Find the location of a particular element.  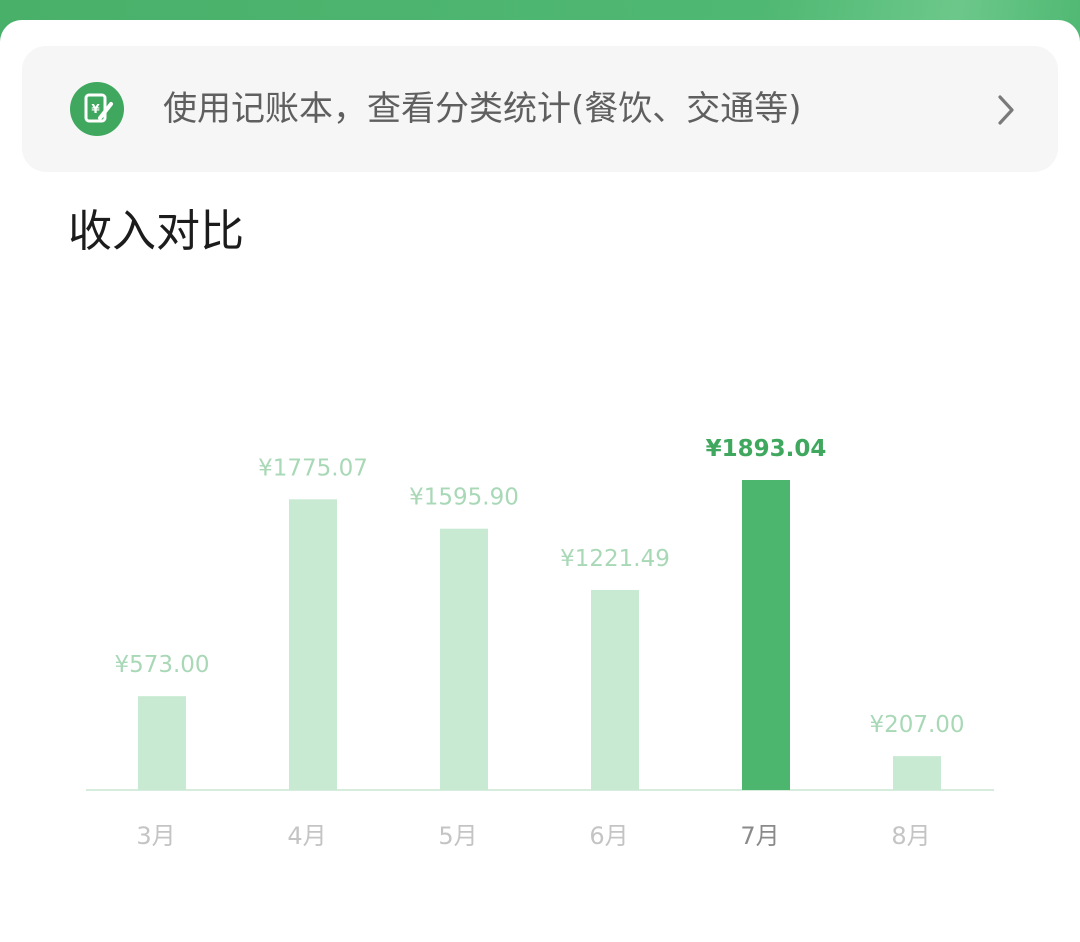

x-tick-label: 6月 is located at coordinates (608, 836).